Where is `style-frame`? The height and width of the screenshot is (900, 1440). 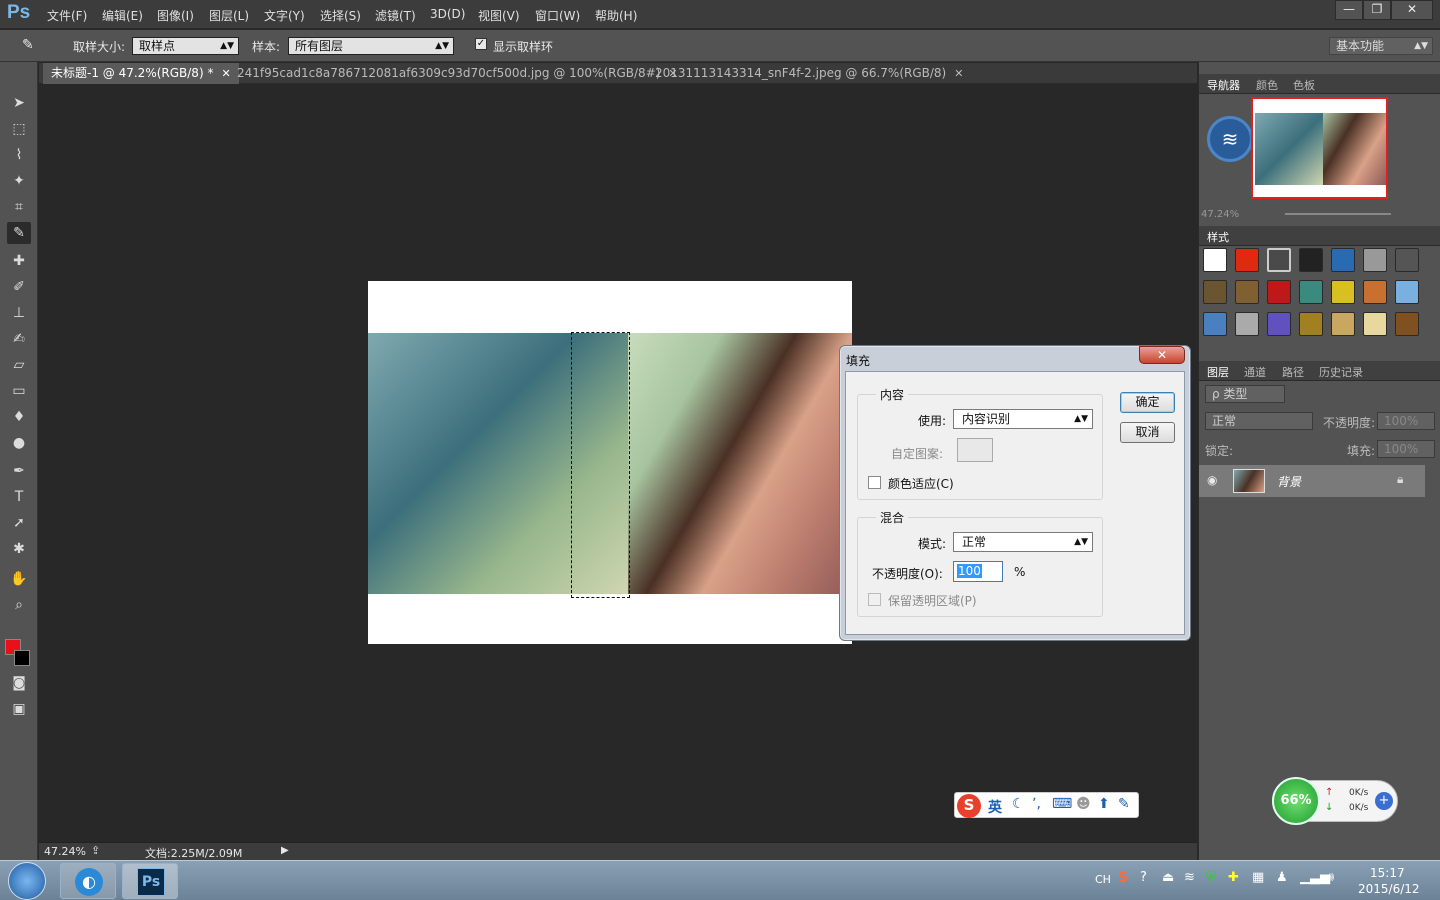 style-frame is located at coordinates (1343, 324).